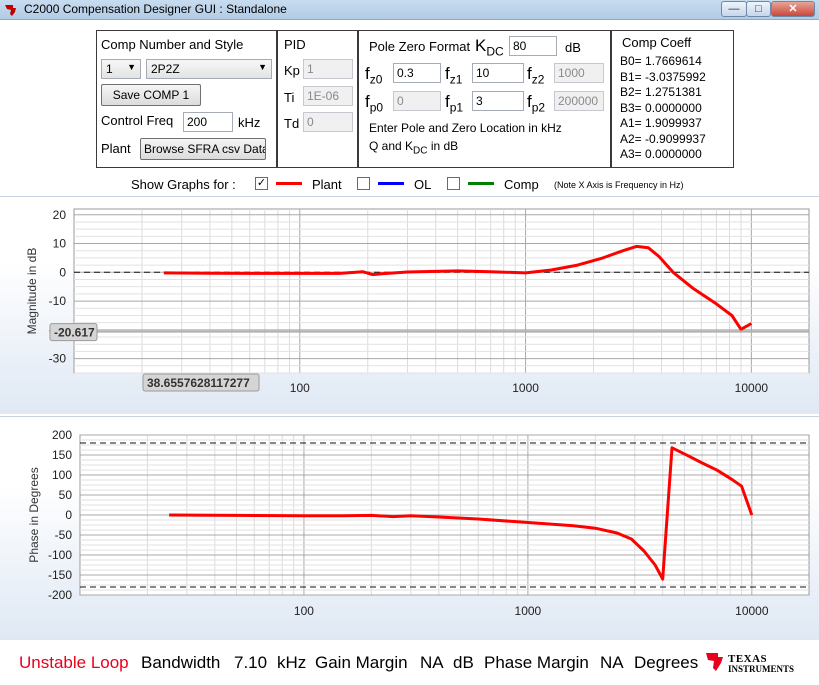 This screenshot has width=819, height=685. What do you see at coordinates (203, 149) in the screenshot?
I see `browse-sfra-button: Browse SFRA csv Data` at bounding box center [203, 149].